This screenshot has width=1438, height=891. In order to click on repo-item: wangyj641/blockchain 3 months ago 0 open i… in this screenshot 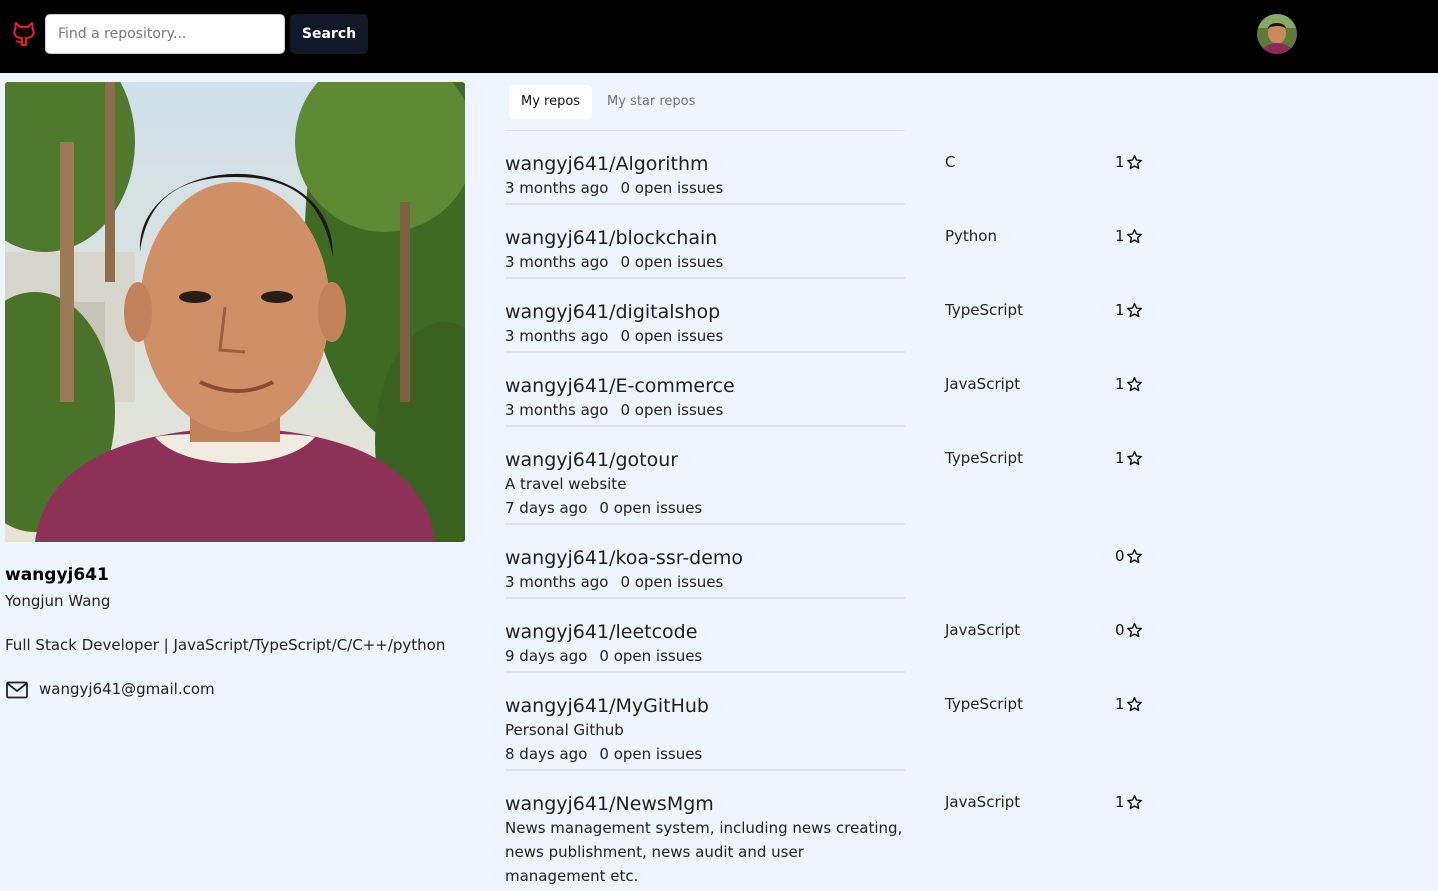, I will do `click(705, 250)`.